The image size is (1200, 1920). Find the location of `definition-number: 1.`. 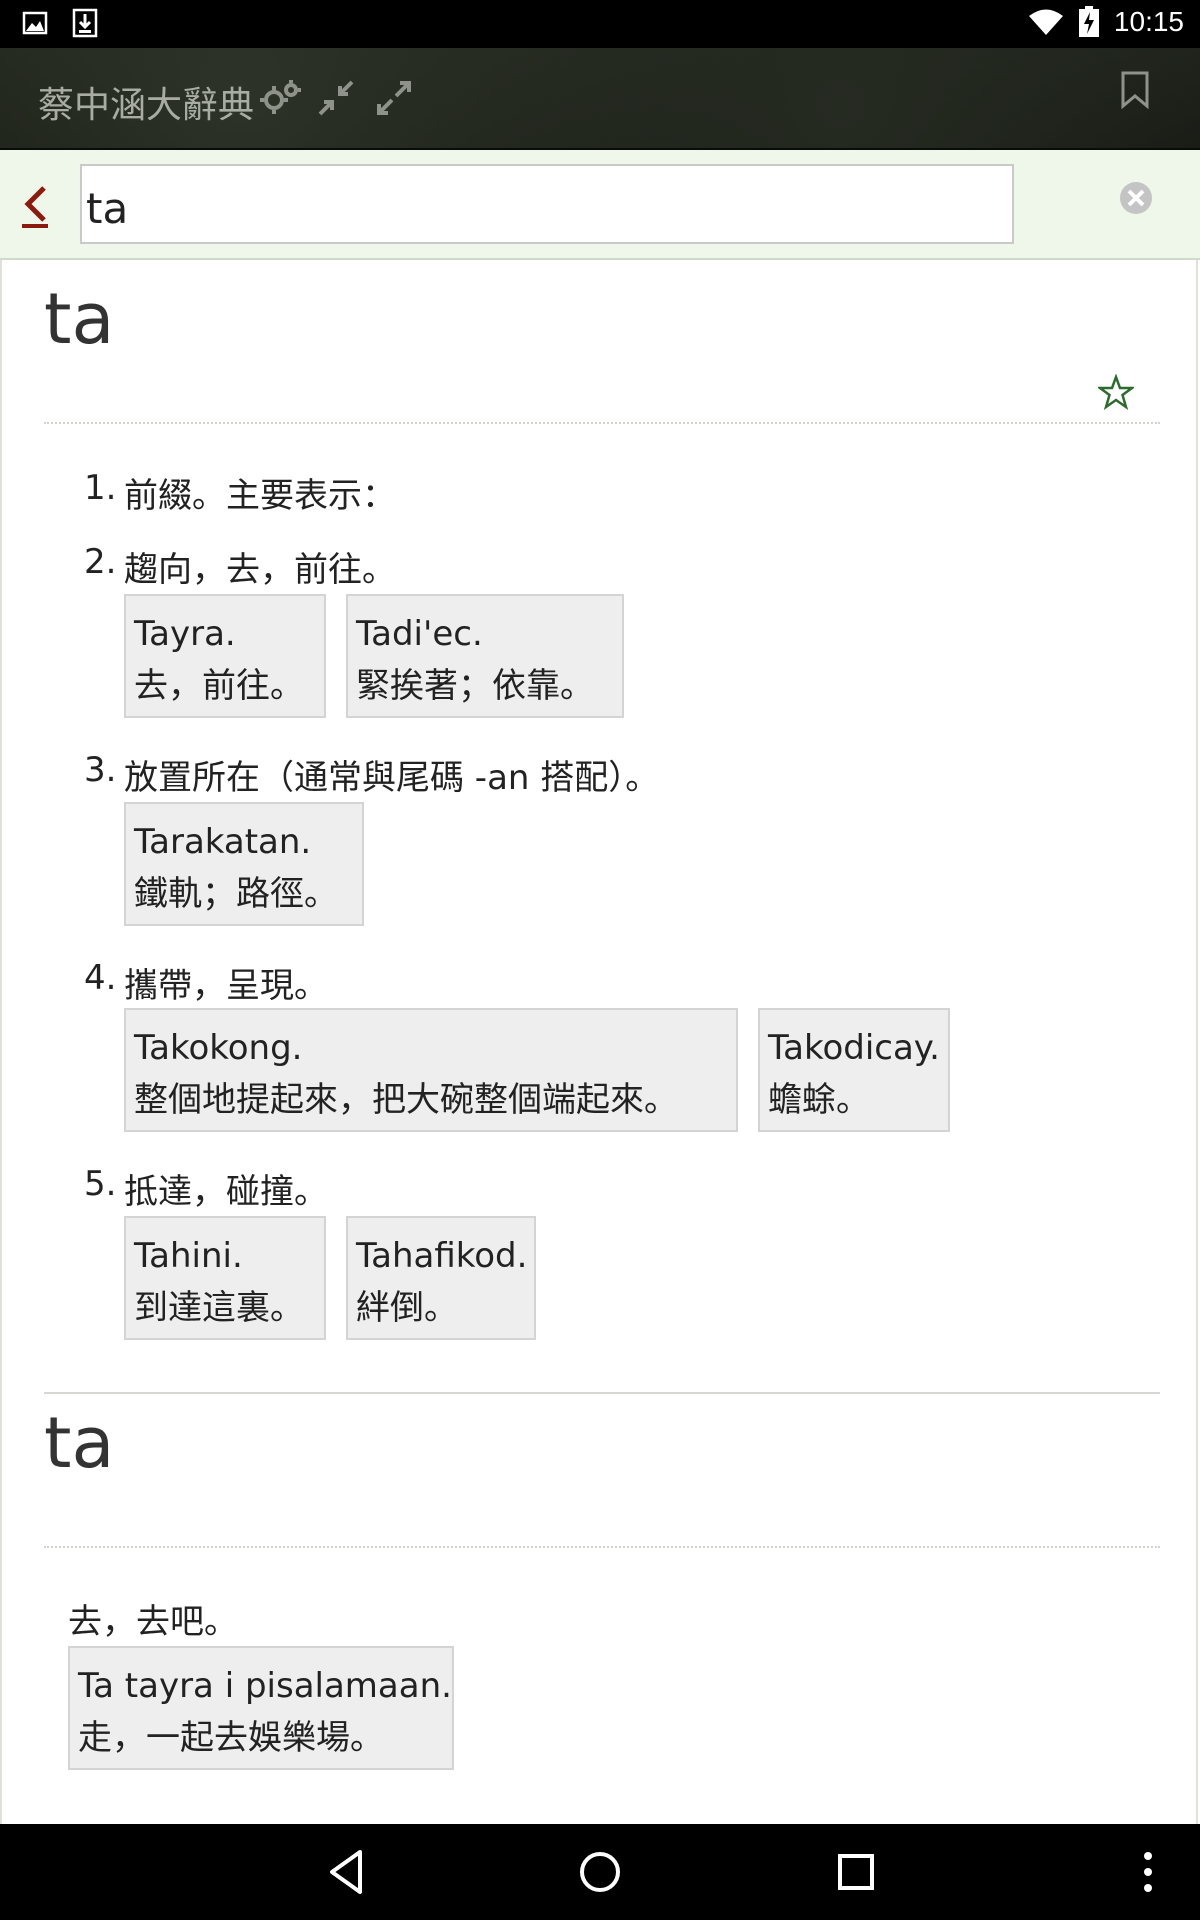

definition-number: 1. is located at coordinates (100, 488).